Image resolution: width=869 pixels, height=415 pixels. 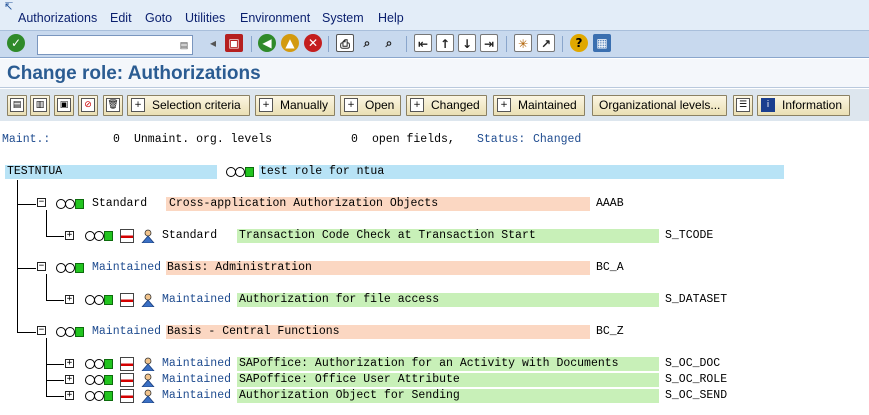 What do you see at coordinates (213, 43) in the screenshot?
I see `back-icon: ◂` at bounding box center [213, 43].